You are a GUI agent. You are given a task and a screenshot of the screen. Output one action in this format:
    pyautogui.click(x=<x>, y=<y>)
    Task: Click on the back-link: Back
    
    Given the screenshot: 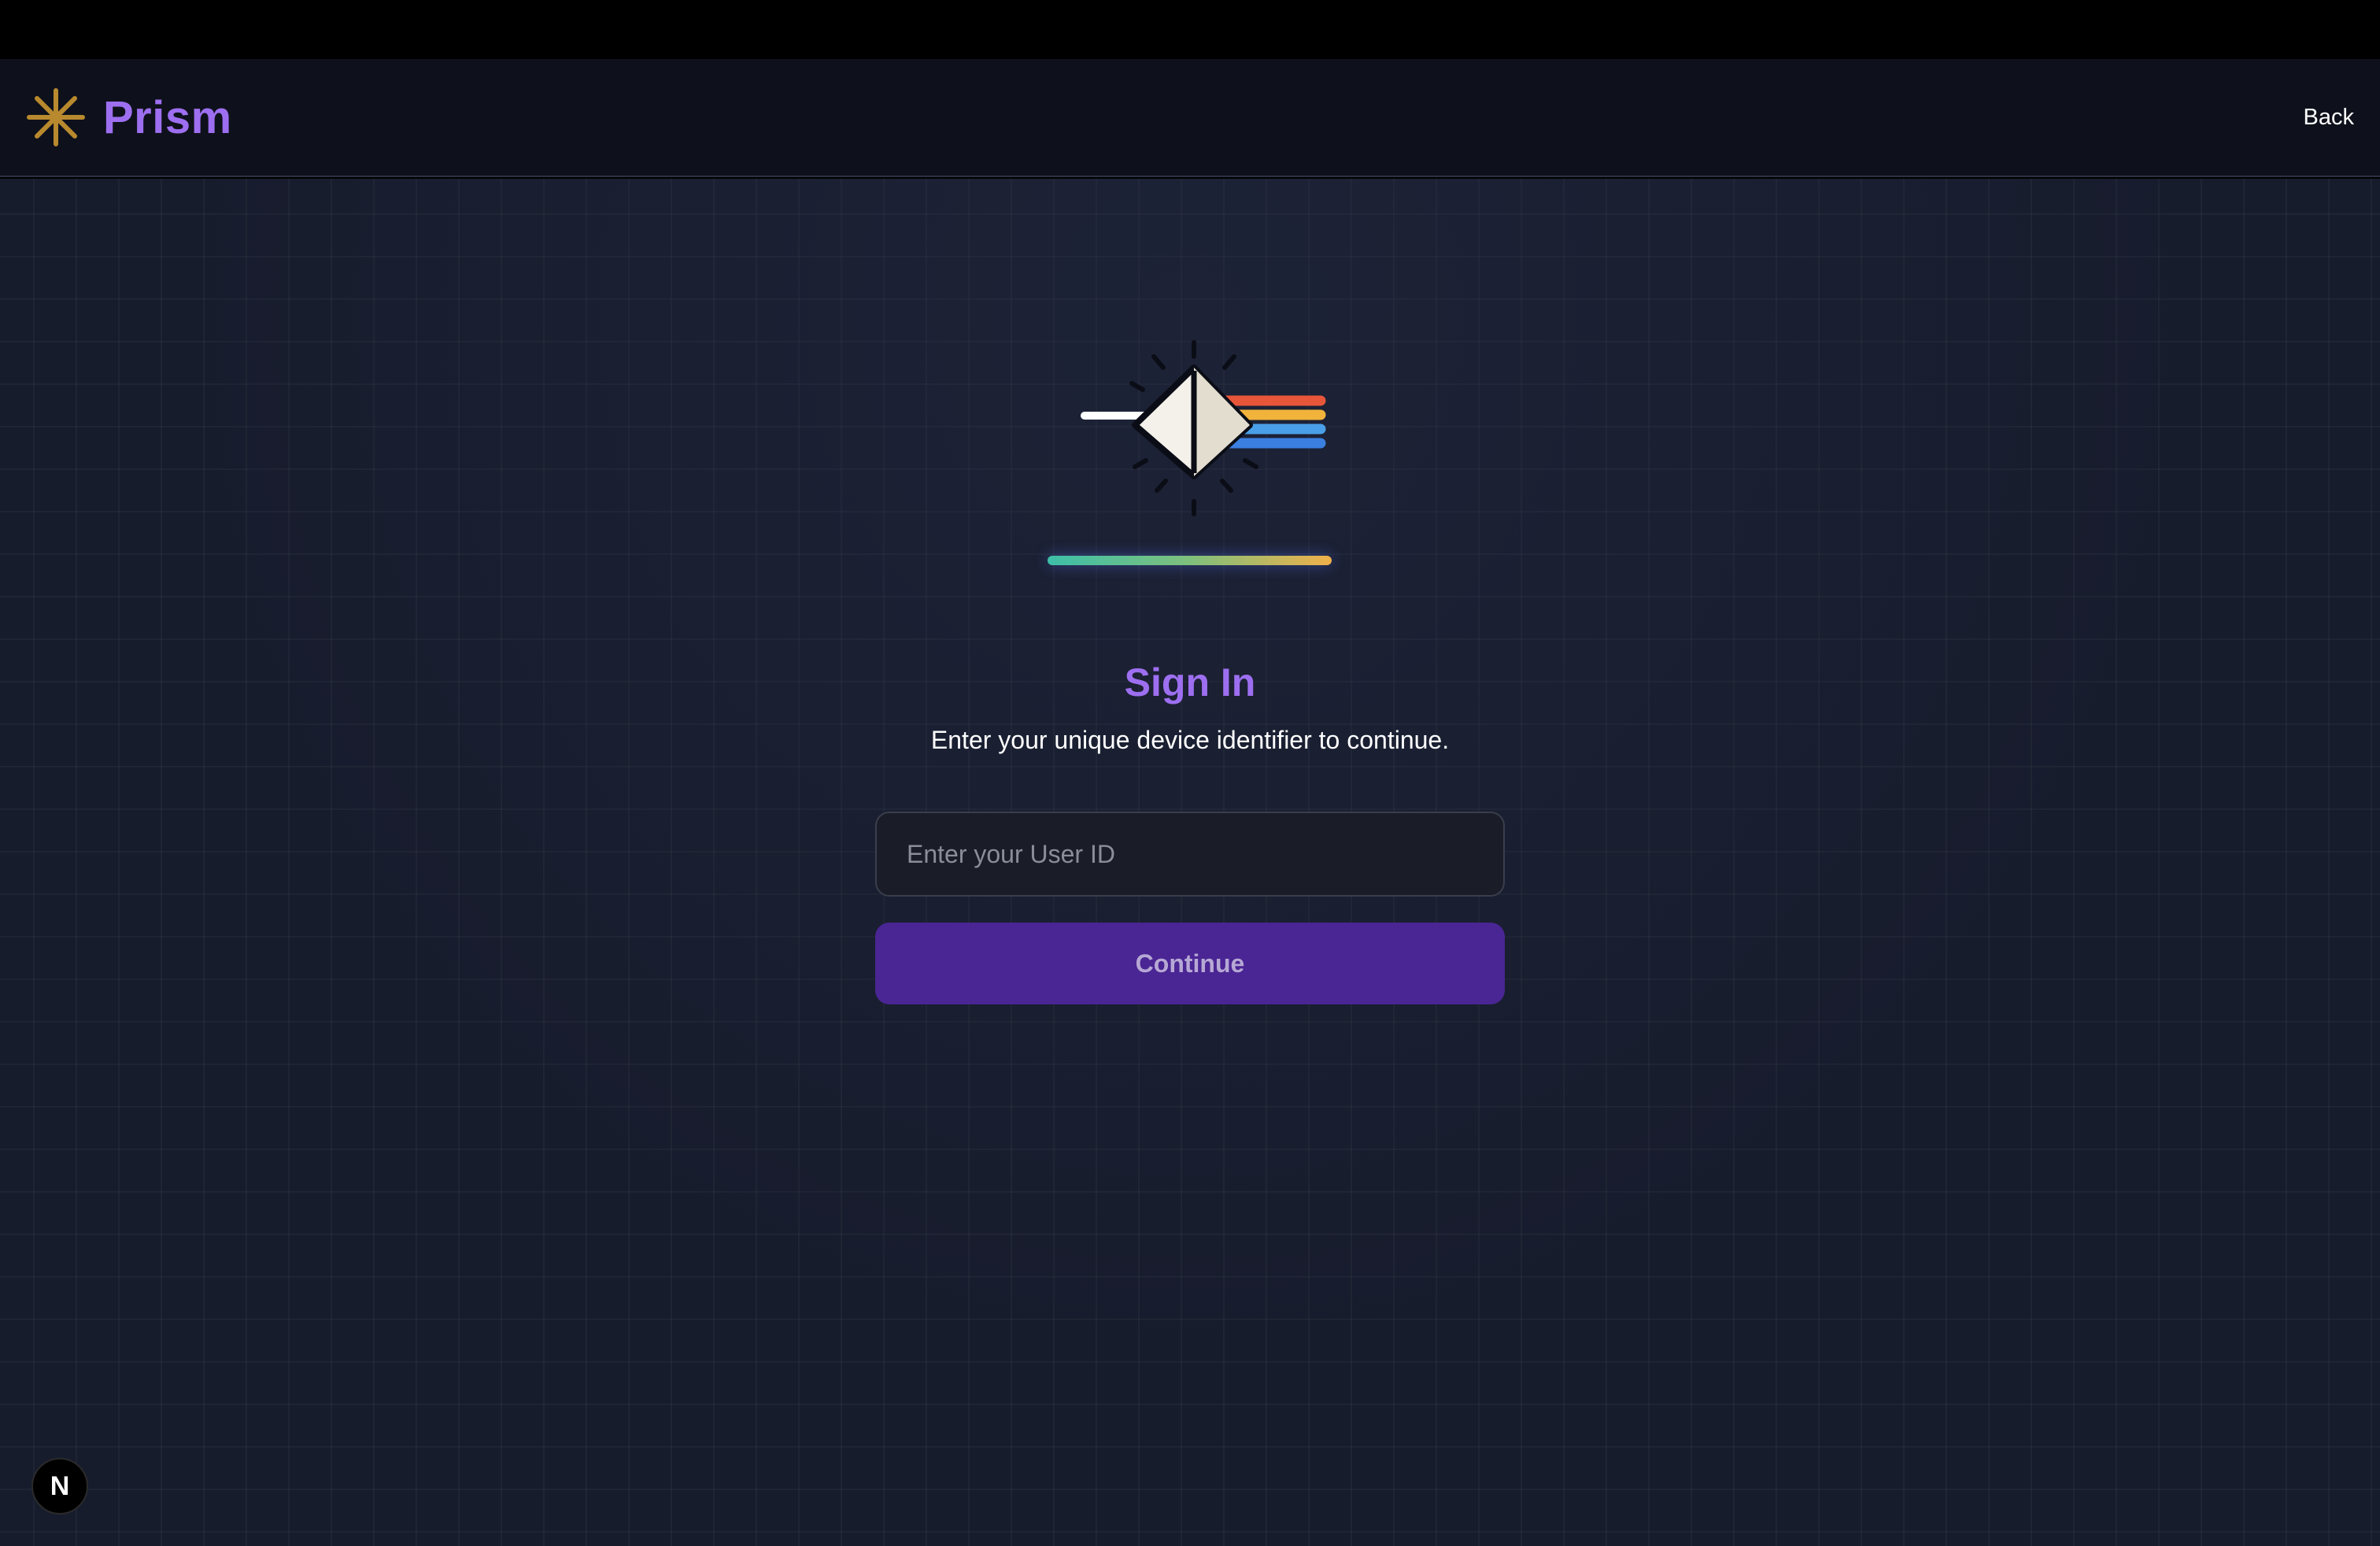 What is the action you would take?
    pyautogui.click(x=2329, y=118)
    